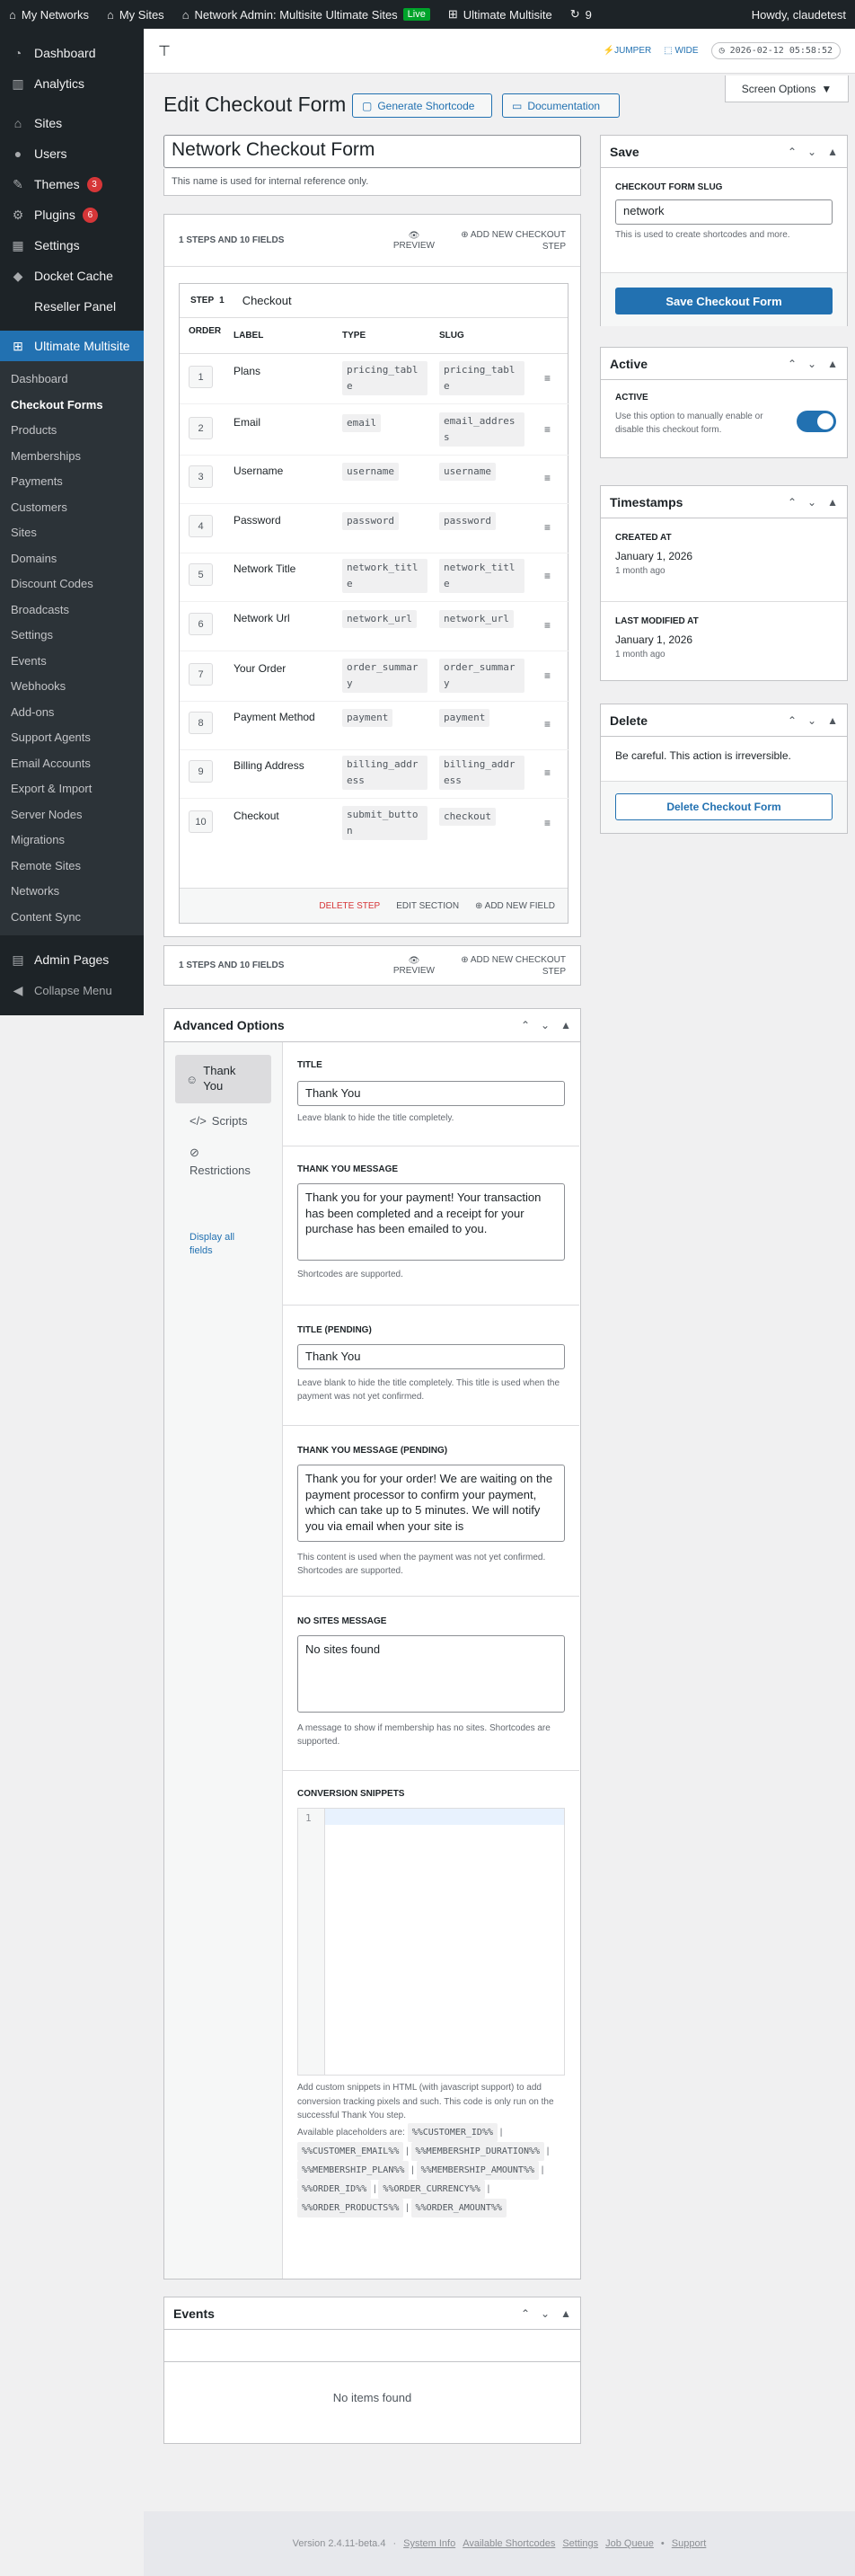 This screenshot has width=855, height=2576. What do you see at coordinates (72, 83) in the screenshot?
I see `sidebar-item-analytics: ▥ Analytics` at bounding box center [72, 83].